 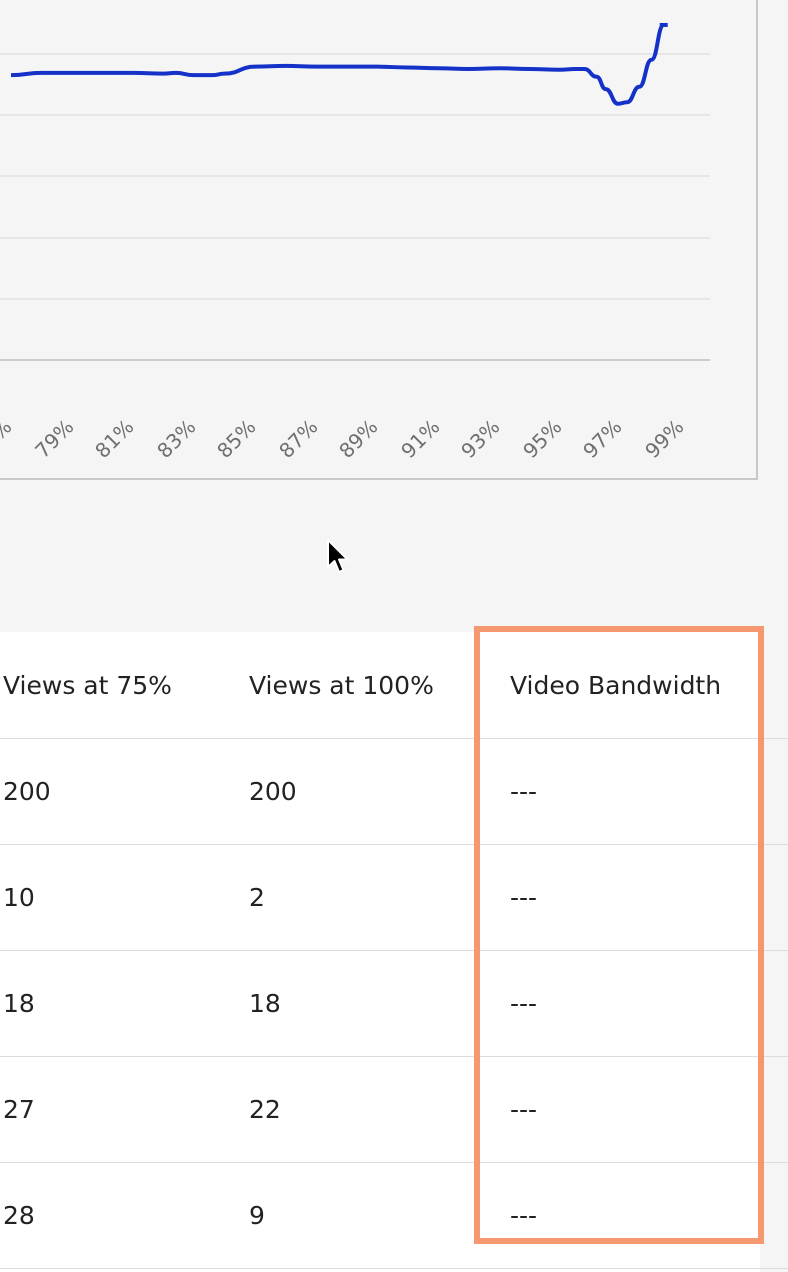 What do you see at coordinates (123, 791) in the screenshot?
I see `cell-views-75: 200` at bounding box center [123, 791].